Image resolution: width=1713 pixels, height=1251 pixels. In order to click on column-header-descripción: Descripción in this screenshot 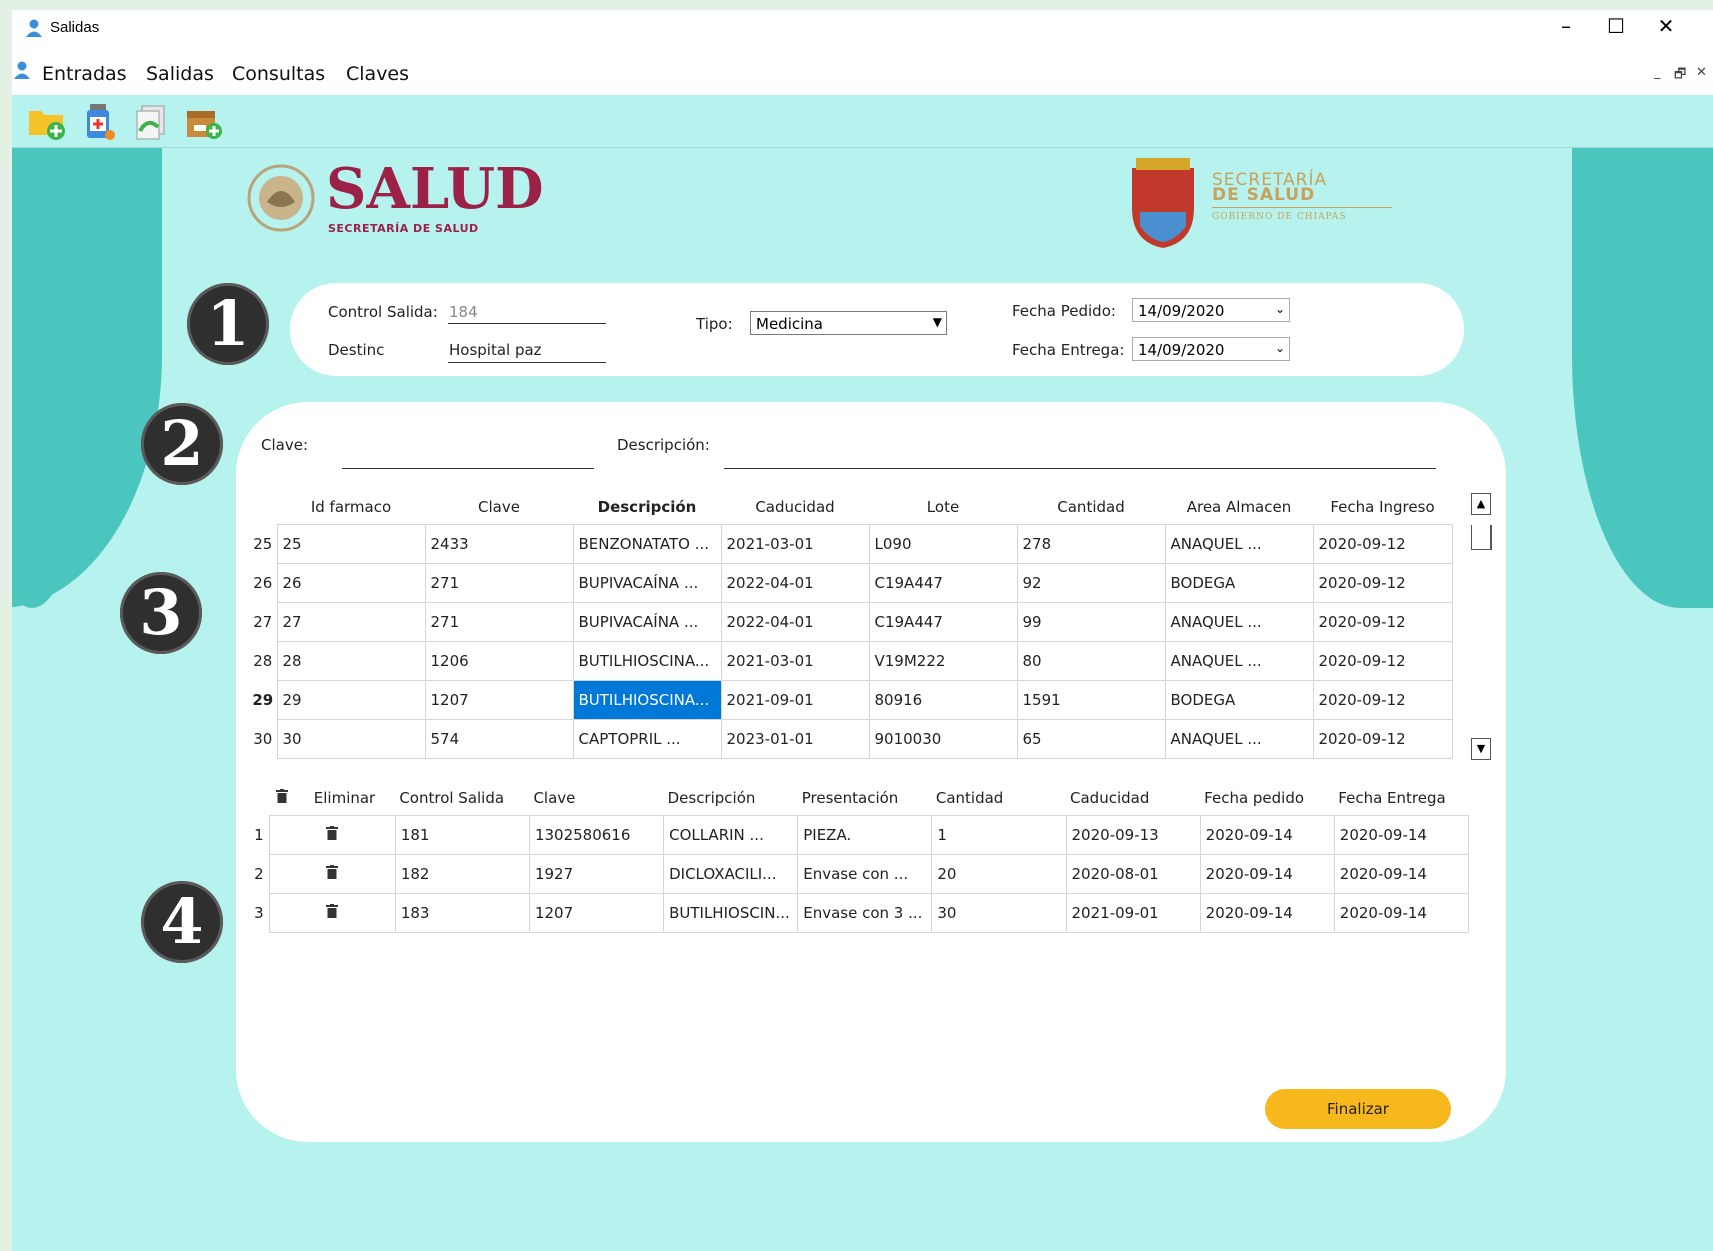, I will do `click(731, 798)`.